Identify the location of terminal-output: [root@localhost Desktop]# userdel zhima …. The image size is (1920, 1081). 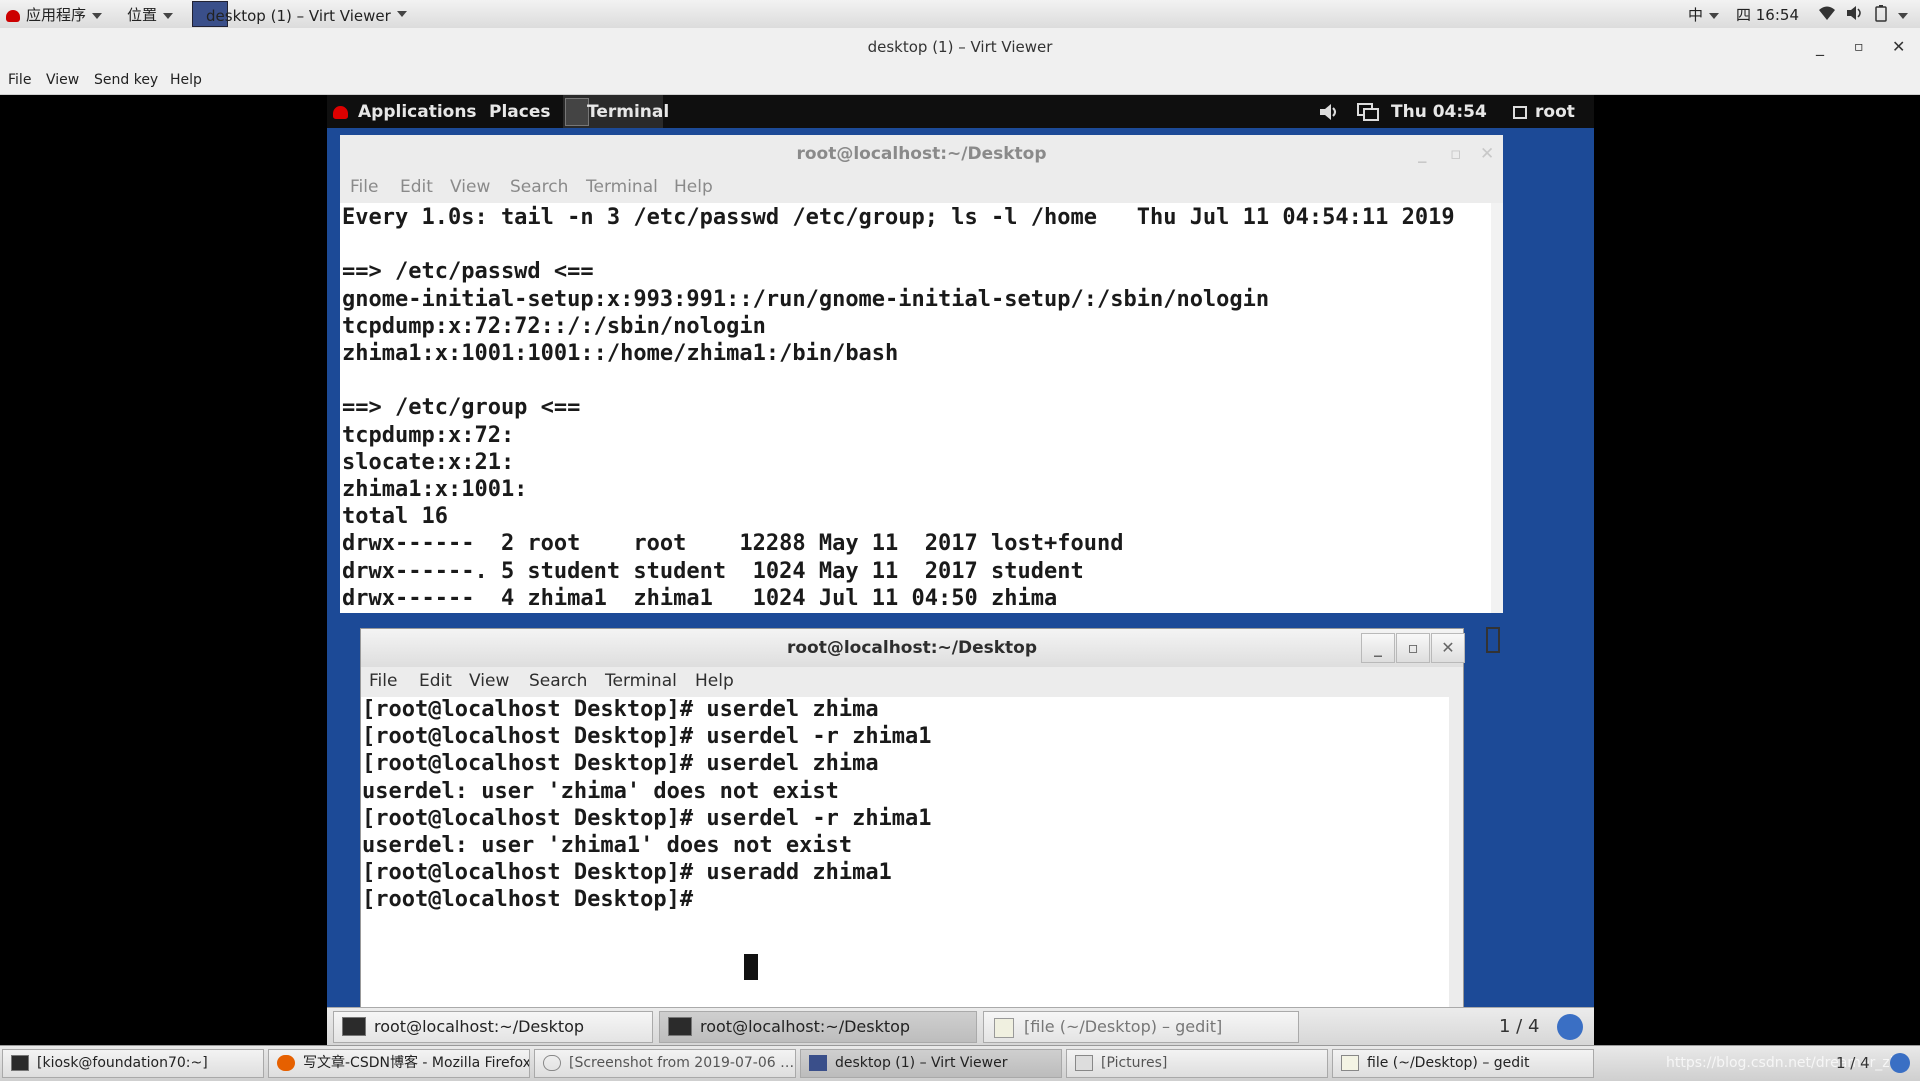
(647, 805).